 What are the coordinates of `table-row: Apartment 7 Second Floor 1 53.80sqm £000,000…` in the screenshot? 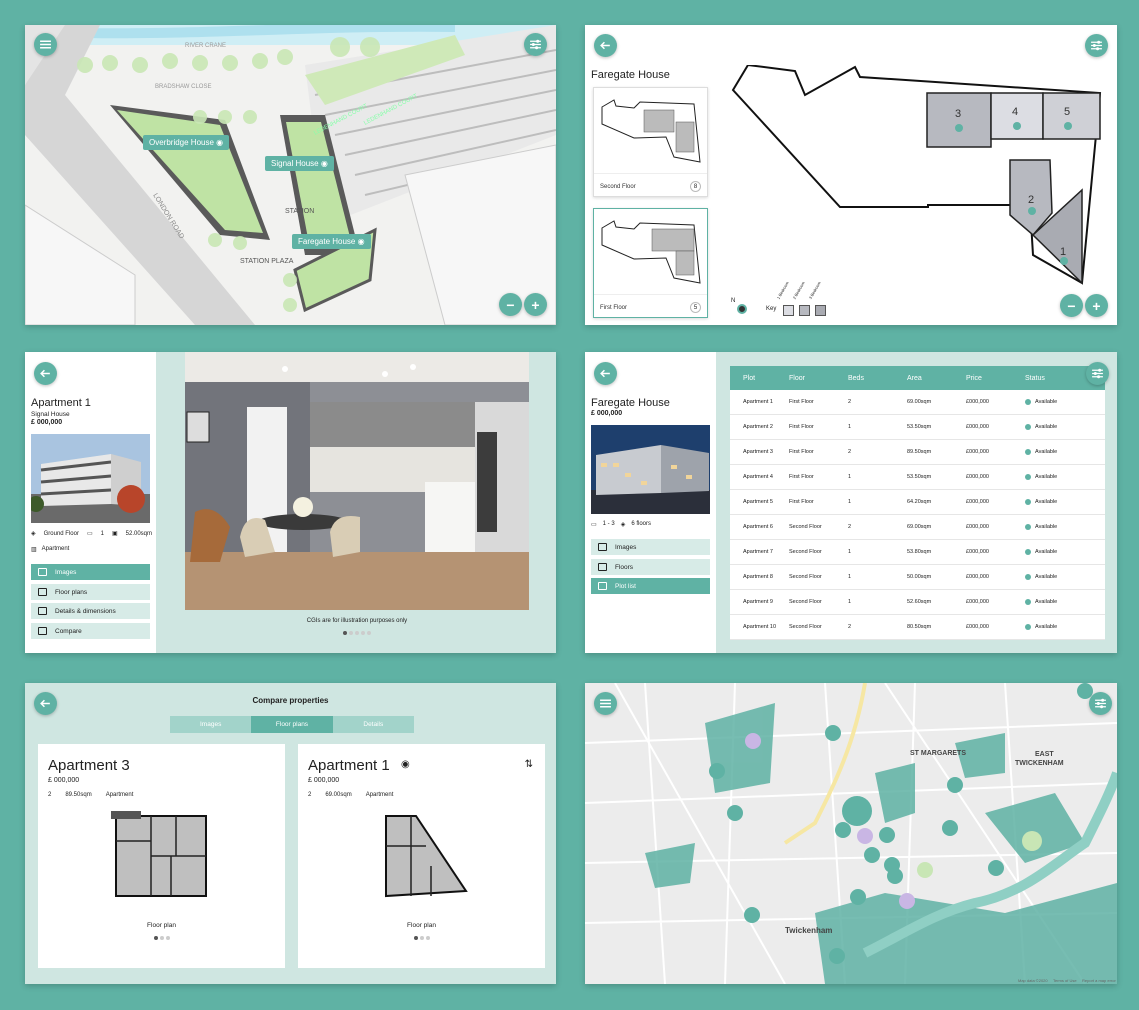 It's located at (917, 552).